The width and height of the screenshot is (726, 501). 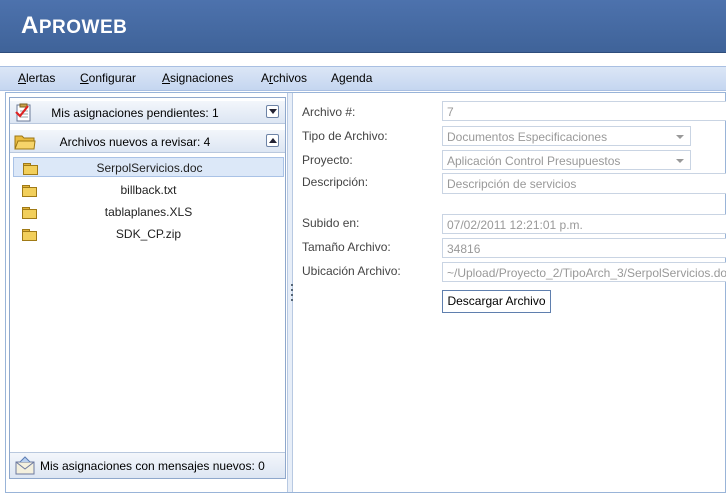 What do you see at coordinates (335, 182) in the screenshot?
I see `descripcion-label: Descripción:` at bounding box center [335, 182].